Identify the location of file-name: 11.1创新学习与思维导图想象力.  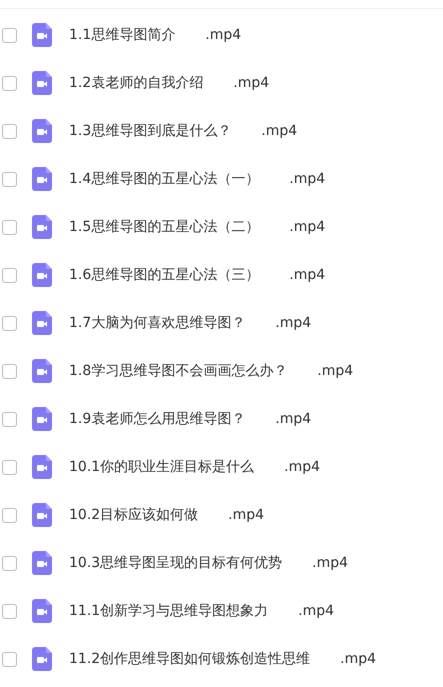
(168, 611).